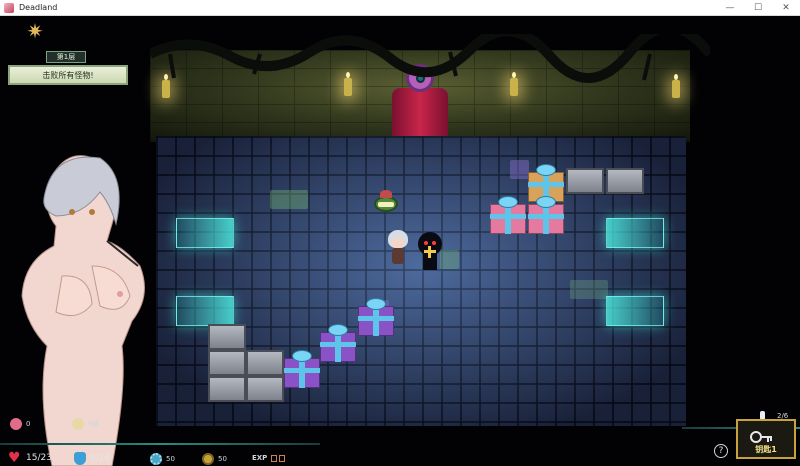 The width and height of the screenshot is (800, 466). What do you see at coordinates (260, 458) in the screenshot?
I see `exp-label: EXP` at bounding box center [260, 458].